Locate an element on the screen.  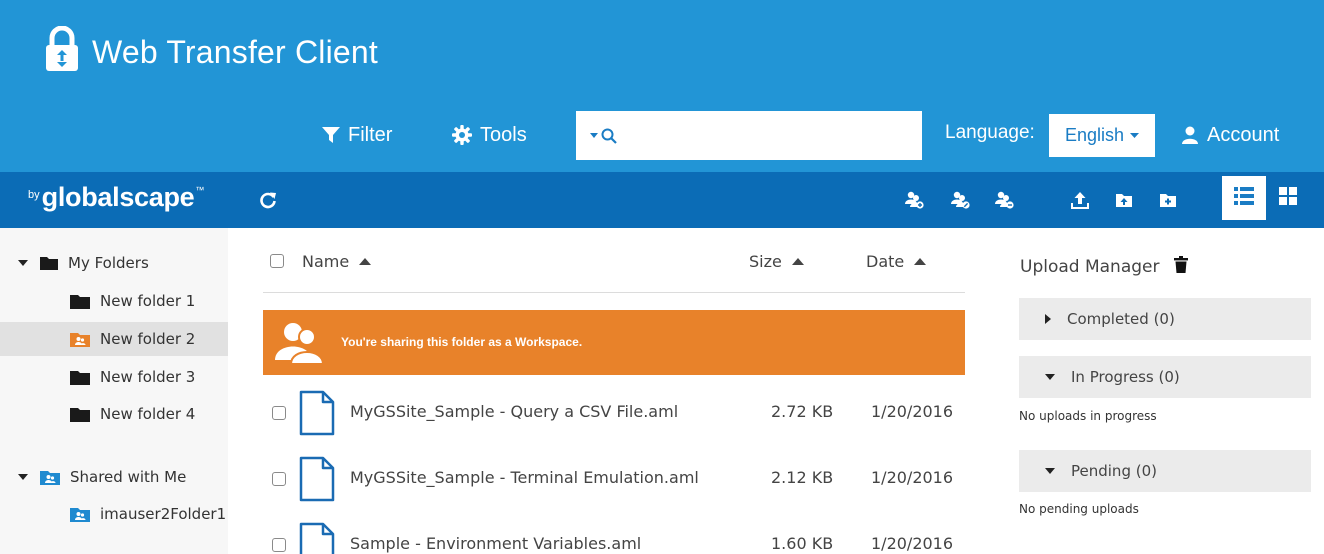
edit-users-icon is located at coordinates (960, 200).